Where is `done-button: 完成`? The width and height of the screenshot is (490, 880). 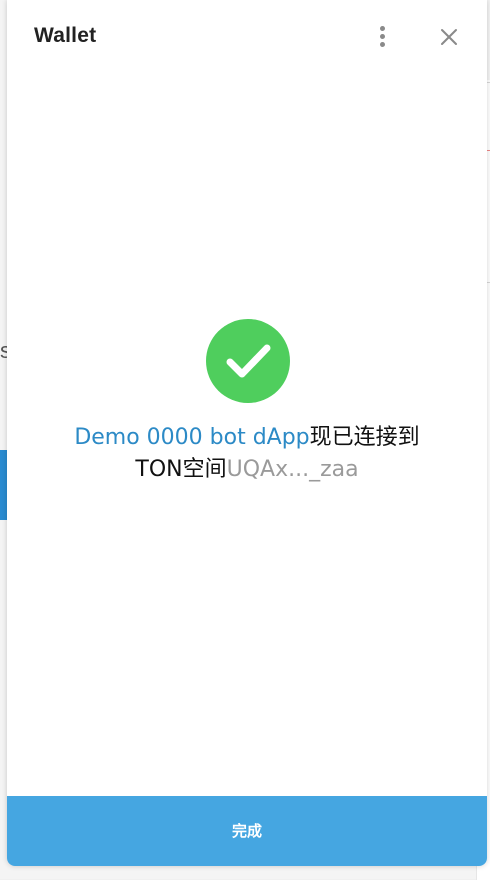
done-button: 完成 is located at coordinates (247, 831).